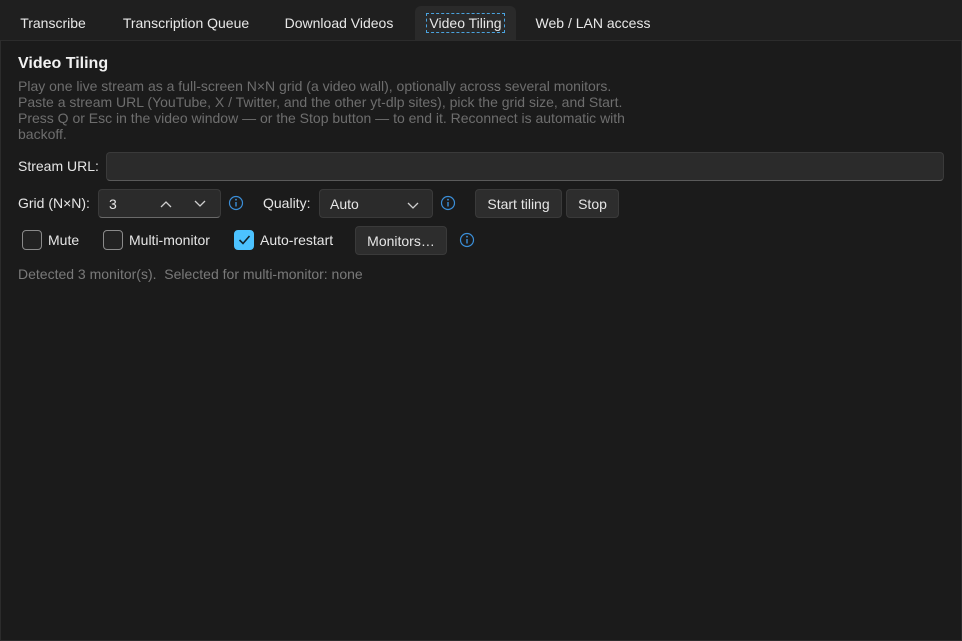 The height and width of the screenshot is (641, 962). I want to click on tab-video-tiling: Video Tiling, so click(465, 23).